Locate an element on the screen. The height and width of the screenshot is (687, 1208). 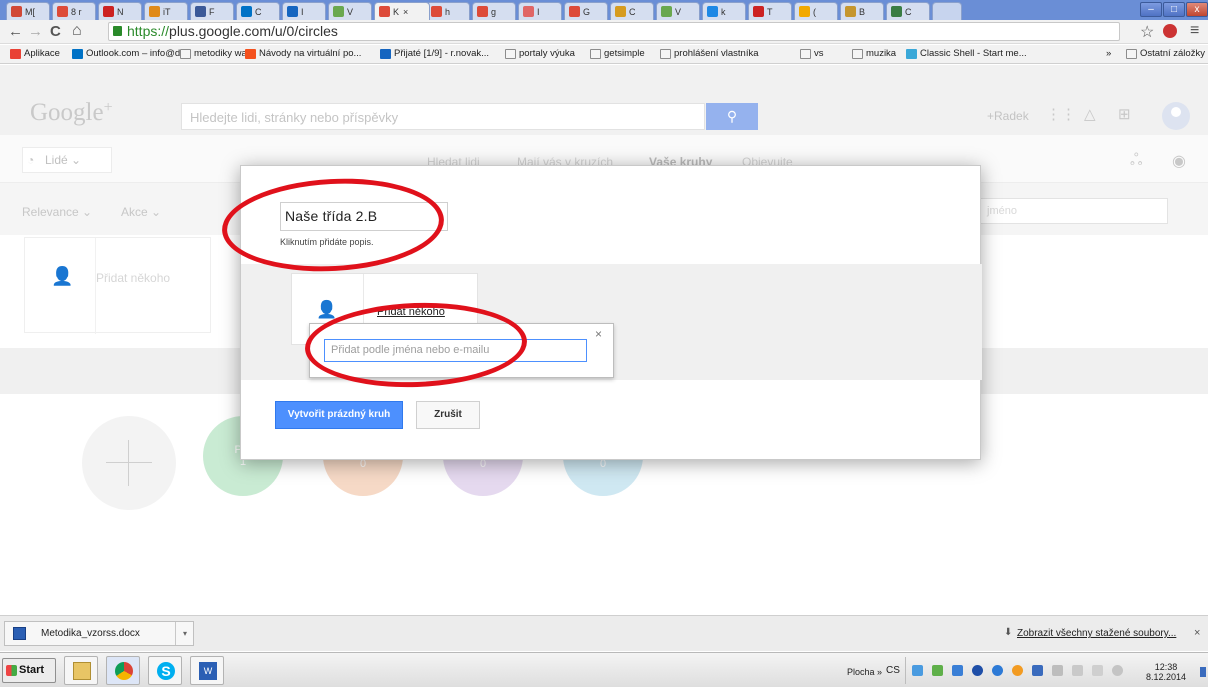
bookmark-item: metodiky wa is located at coordinates (213, 53).